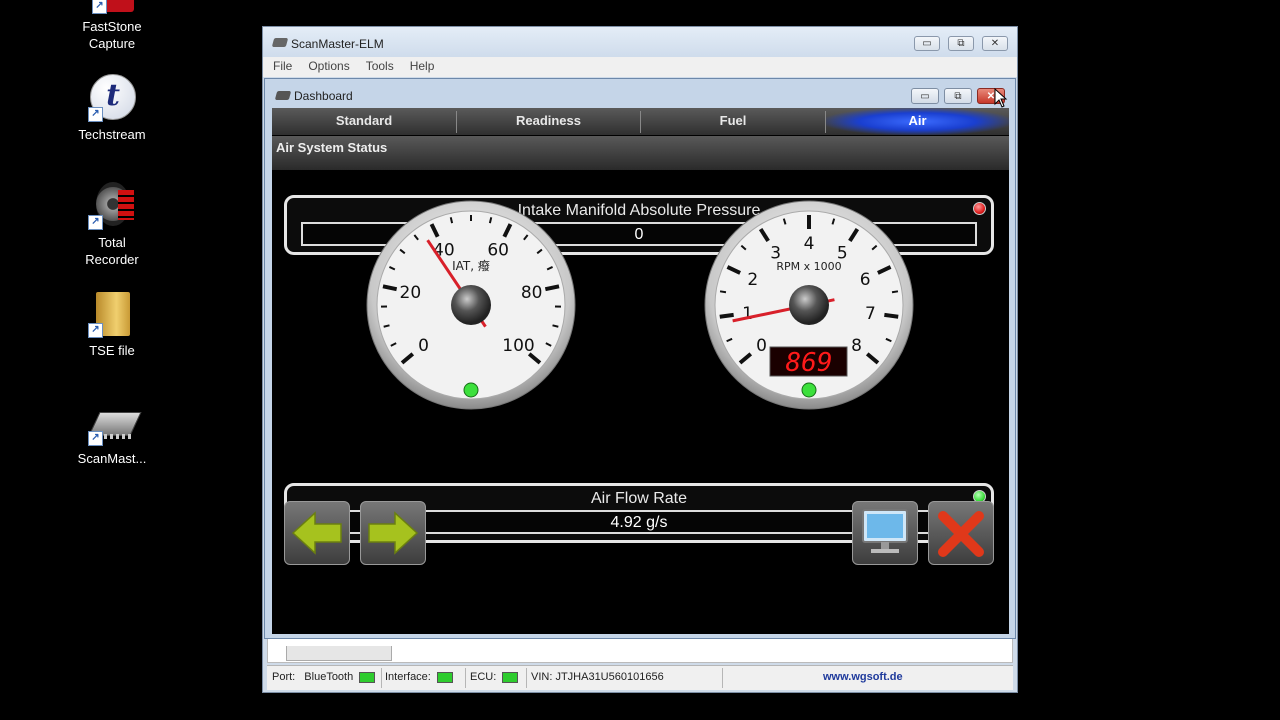  Describe the element at coordinates (809, 390) in the screenshot. I see `rpm-status-led` at that location.